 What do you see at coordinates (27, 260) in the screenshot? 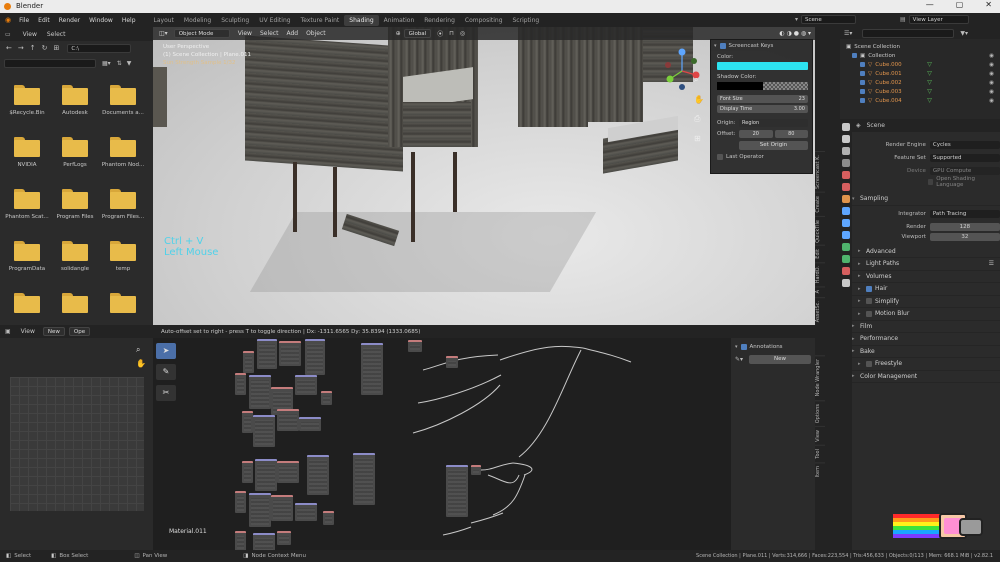
I see `folder-item: ProgramData` at bounding box center [27, 260].